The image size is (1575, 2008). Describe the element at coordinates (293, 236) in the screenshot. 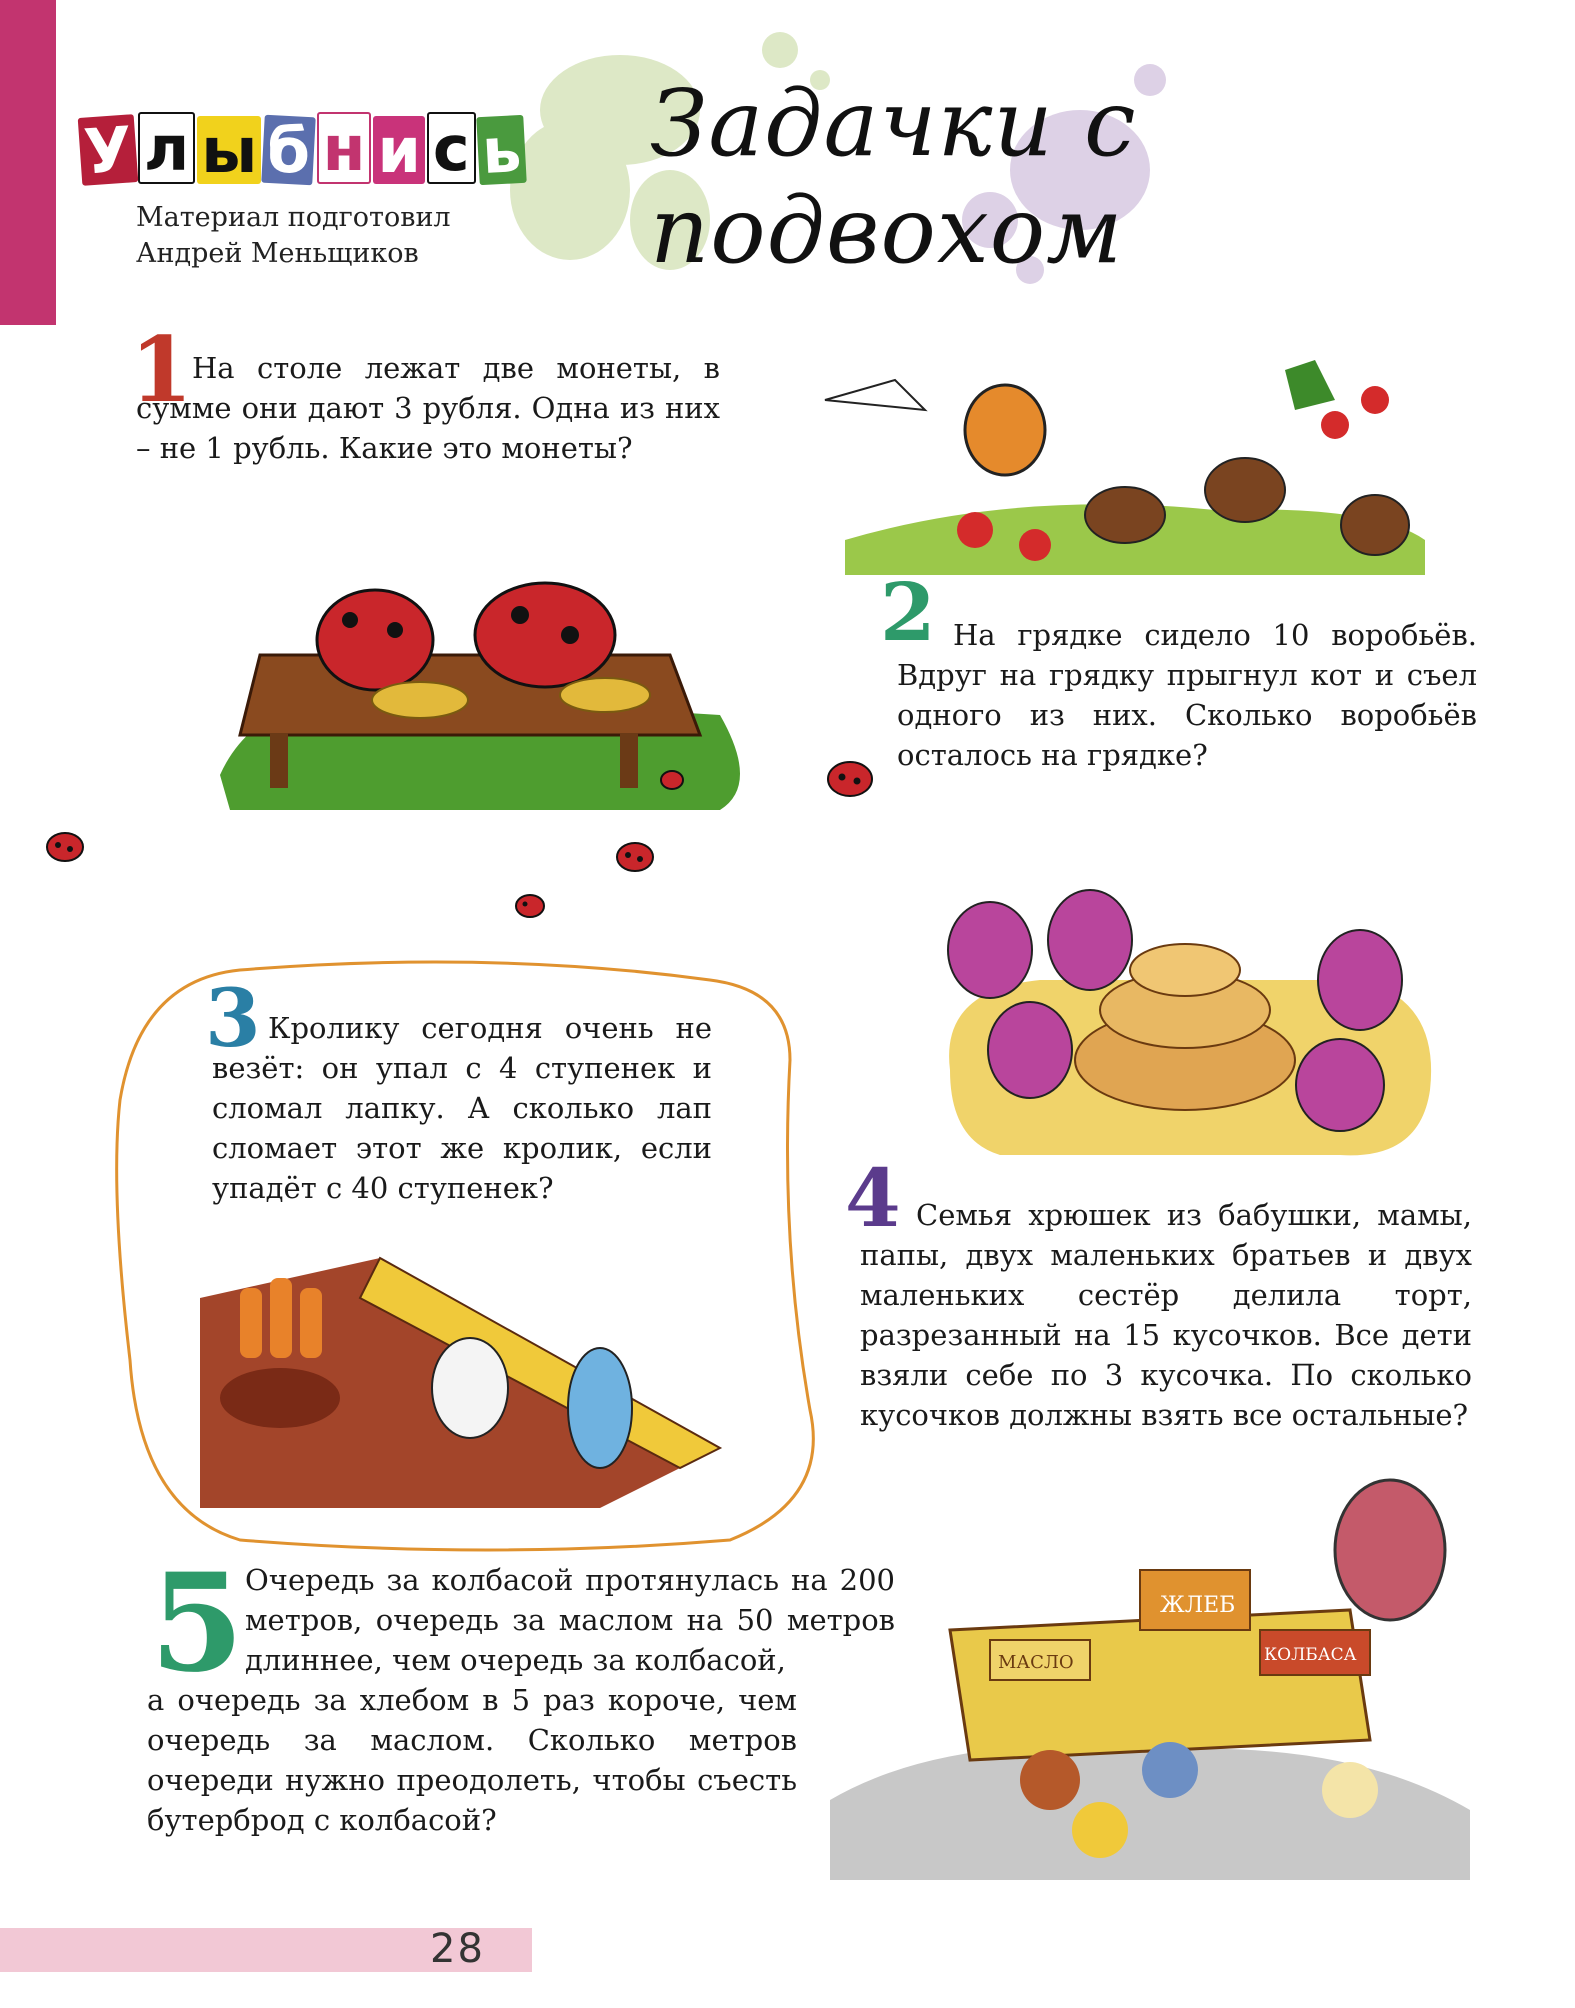

I see `author-credit: Материал подготовил Андрей Меньщиков` at that location.